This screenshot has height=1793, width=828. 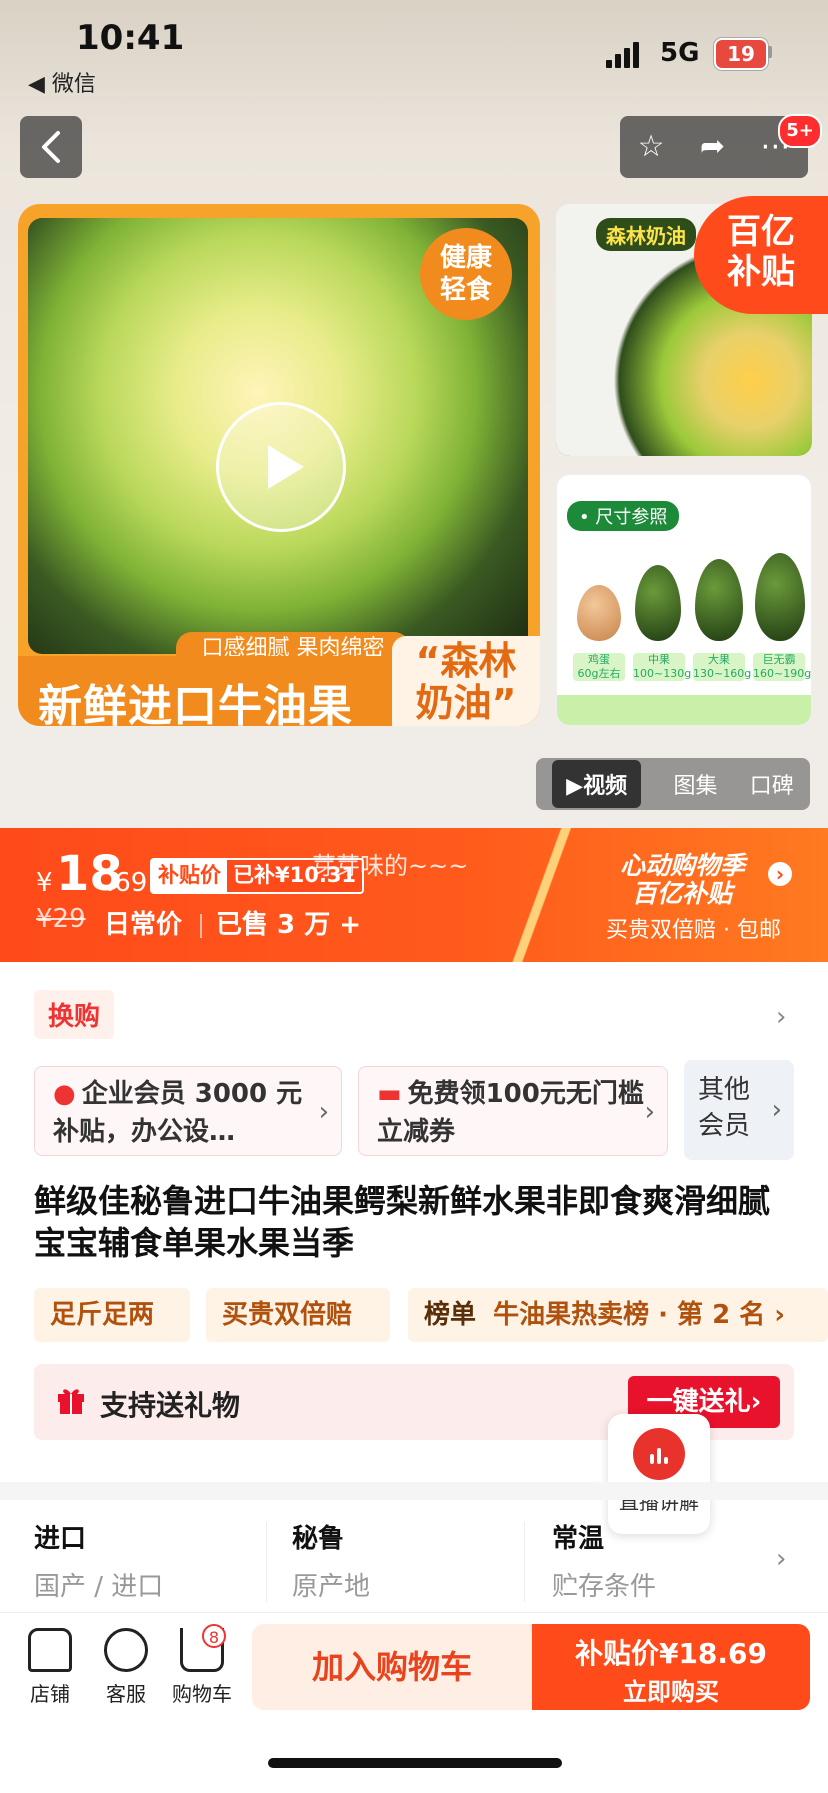 What do you see at coordinates (414, 1491) in the screenshot?
I see `section-divider` at bounding box center [414, 1491].